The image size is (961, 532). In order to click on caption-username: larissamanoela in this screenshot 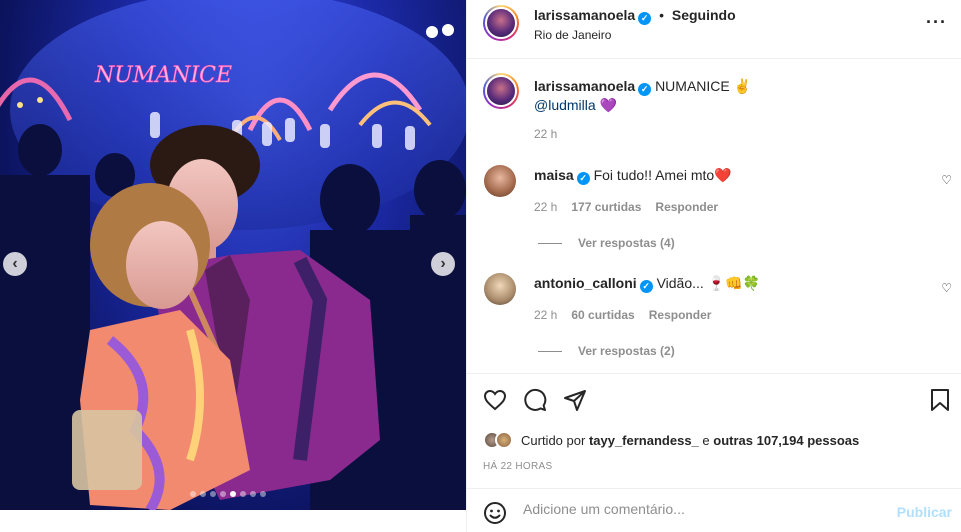, I will do `click(584, 86)`.